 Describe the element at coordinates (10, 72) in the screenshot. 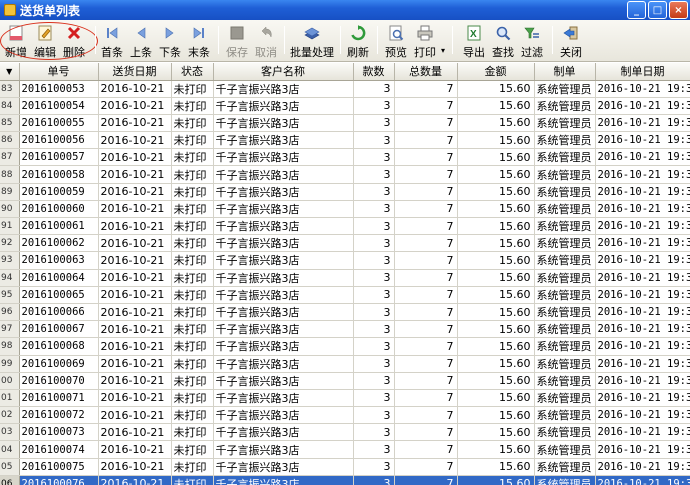

I see `corner-header: ▼` at that location.